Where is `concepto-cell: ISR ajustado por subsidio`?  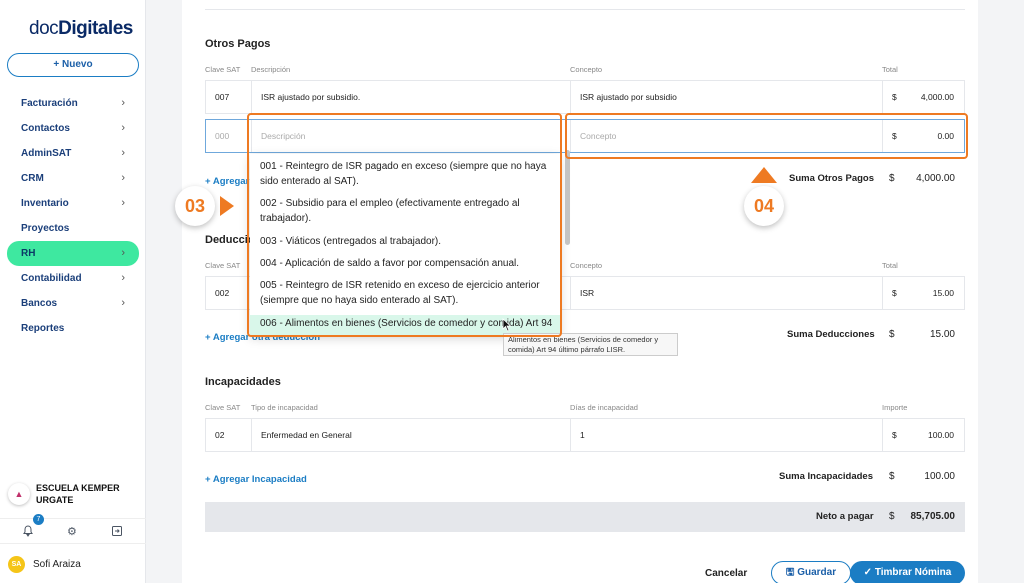
concepto-cell: ISR ajustado por subsidio is located at coordinates (727, 97).